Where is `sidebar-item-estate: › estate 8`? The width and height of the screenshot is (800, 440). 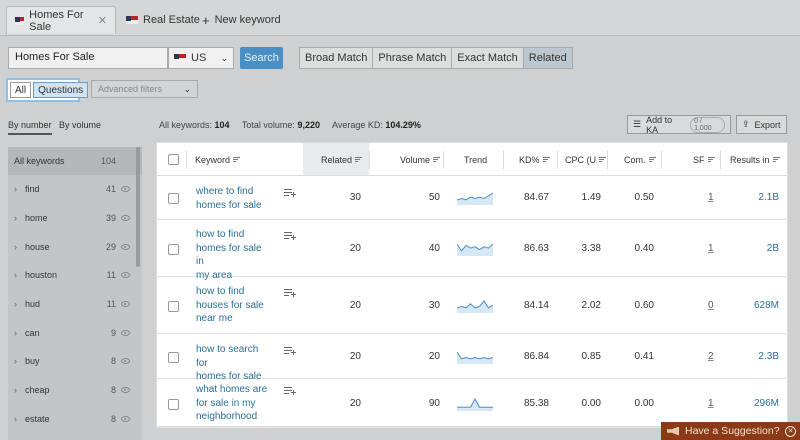
sidebar-item-estate: › estate 8 is located at coordinates (75, 419).